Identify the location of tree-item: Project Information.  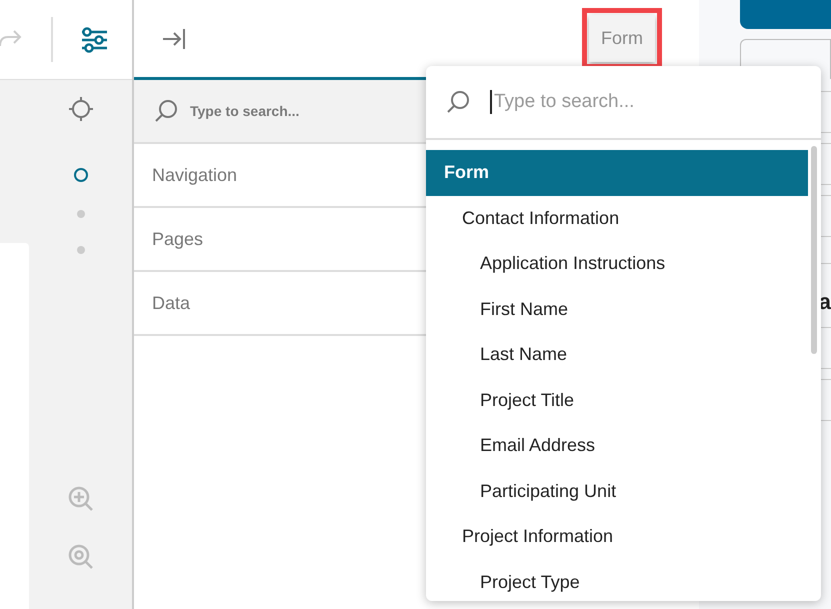
(617, 537).